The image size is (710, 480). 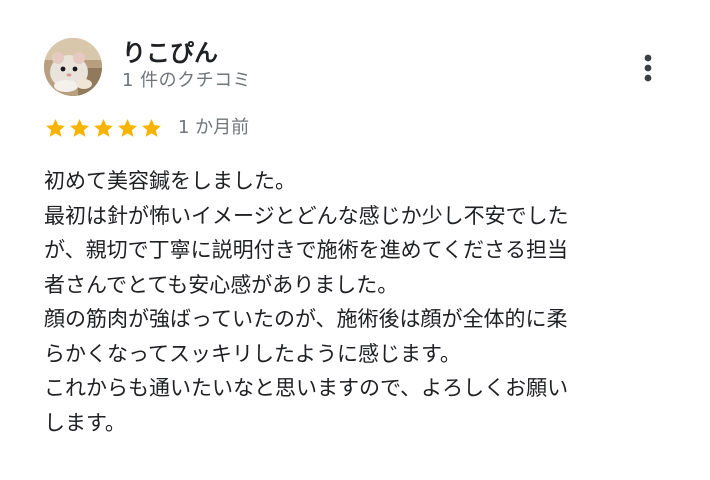 I want to click on star-rating, so click(x=104, y=128).